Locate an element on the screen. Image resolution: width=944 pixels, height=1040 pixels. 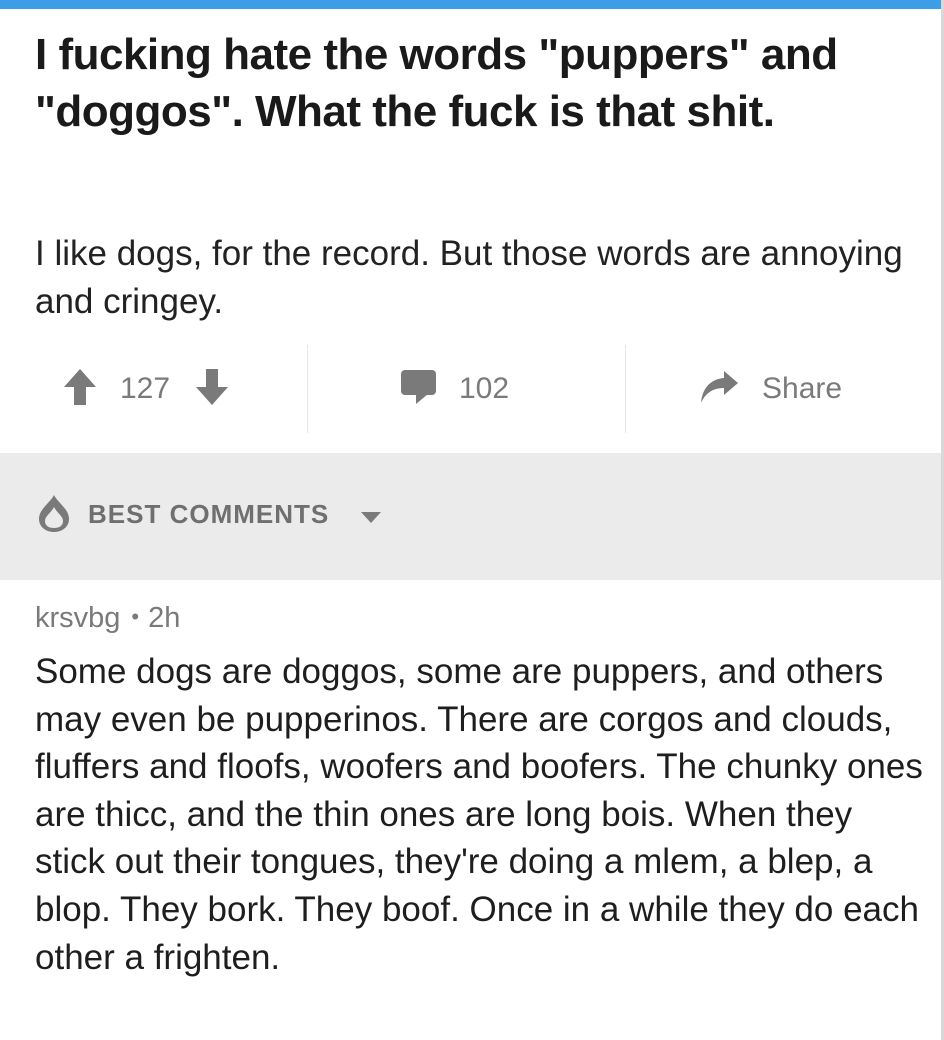
comment-age: 2h is located at coordinates (164, 618).